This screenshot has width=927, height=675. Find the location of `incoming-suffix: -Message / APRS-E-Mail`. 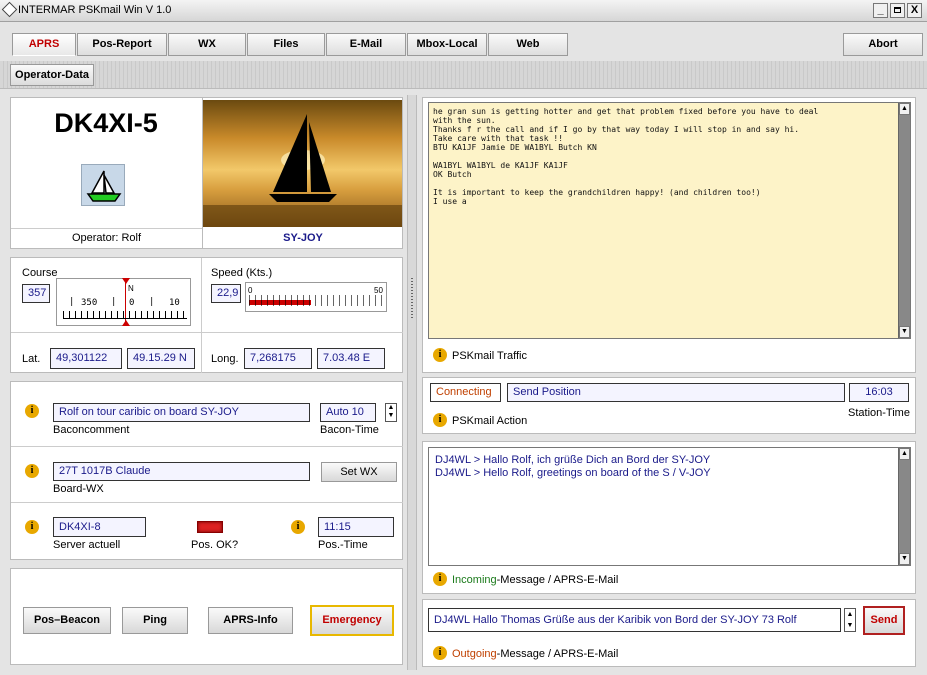

incoming-suffix: -Message / APRS-E-Mail is located at coordinates (557, 580).